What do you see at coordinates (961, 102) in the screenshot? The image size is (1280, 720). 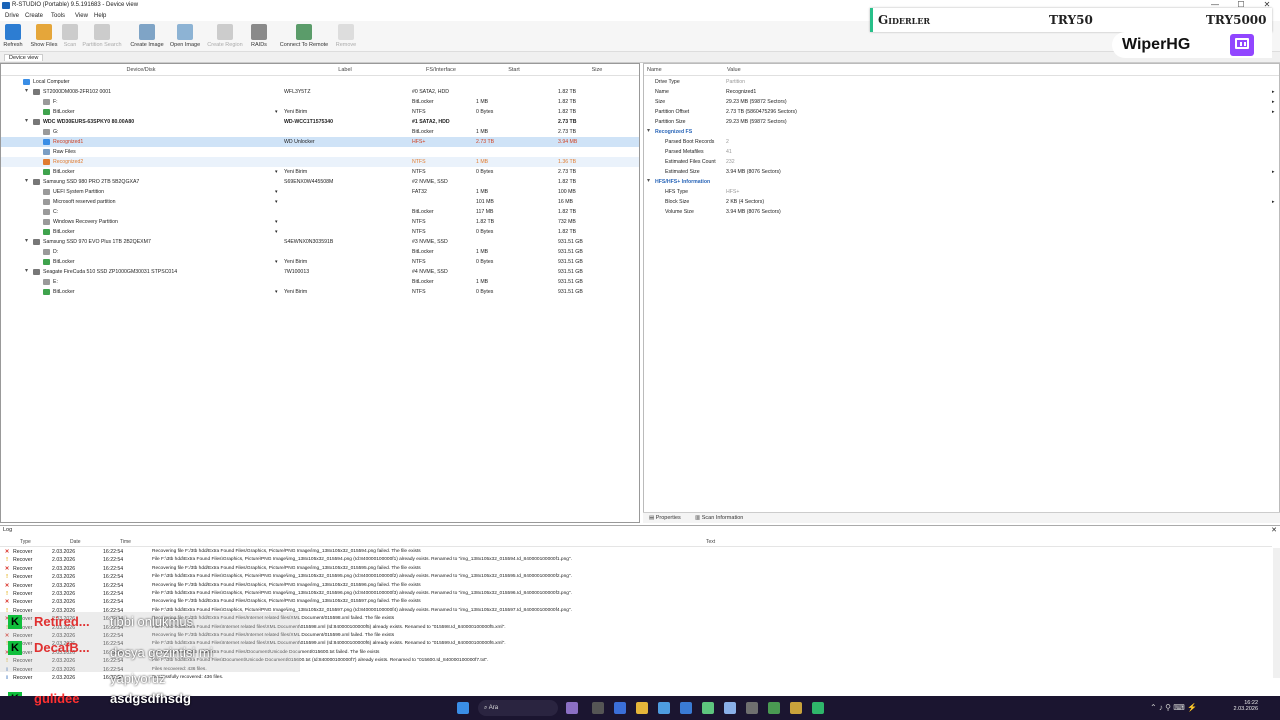 I see `property-row: Size 29.23 MB (59872 Sectors) ▸` at bounding box center [961, 102].